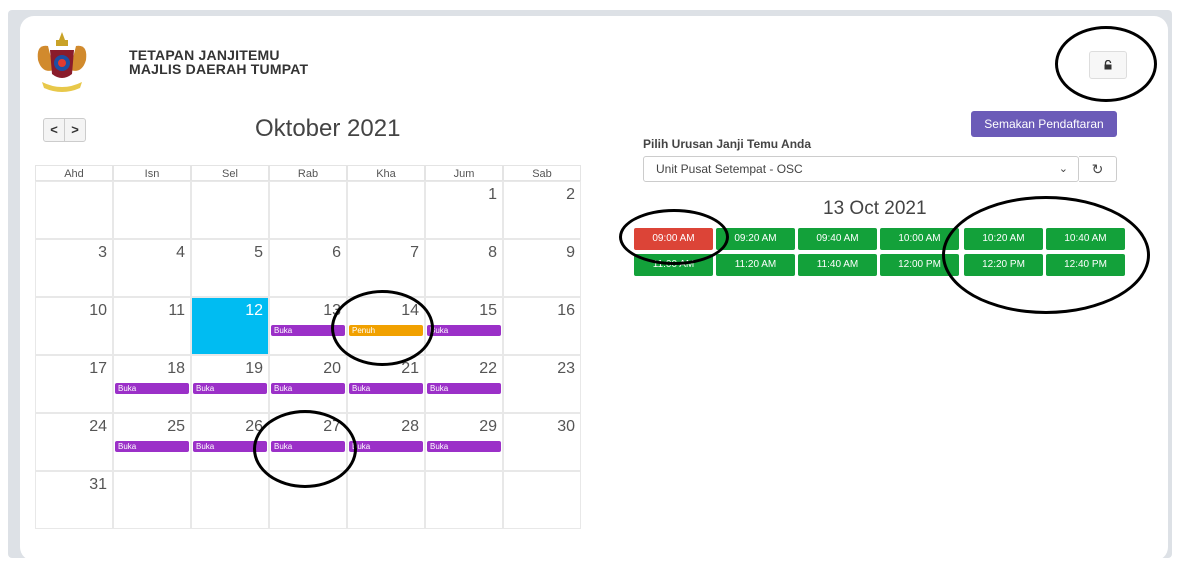 The width and height of the screenshot is (1178, 565). Describe the element at coordinates (254, 368) in the screenshot. I see `day-number: 19` at that location.